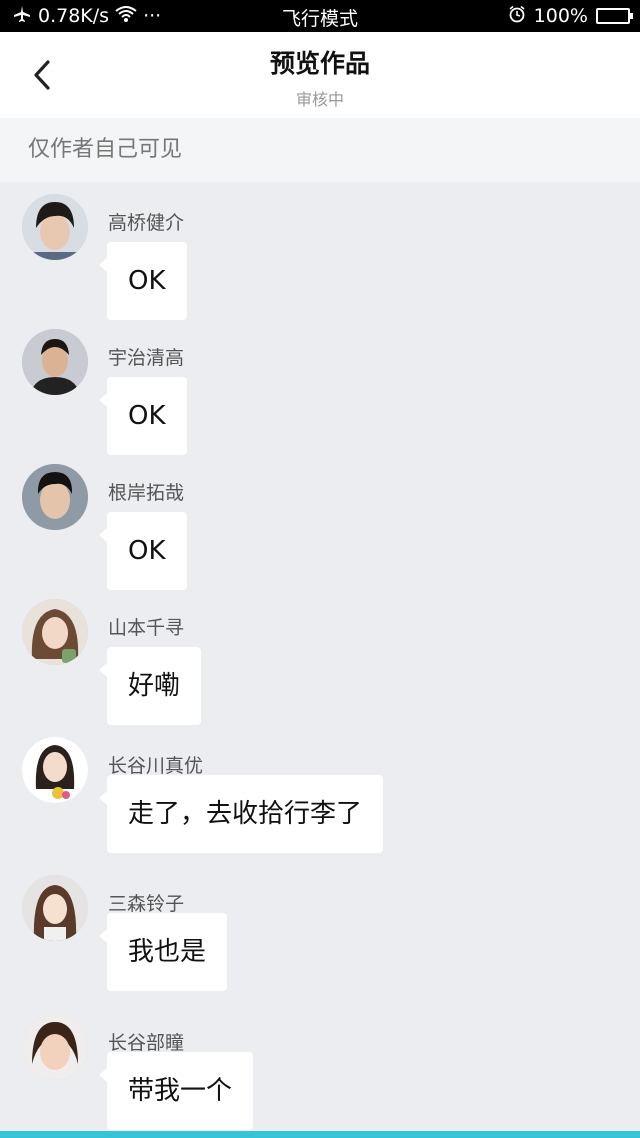 Image resolution: width=640 pixels, height=1138 pixels. Describe the element at coordinates (163, 952) in the screenshot. I see `message-bubble: 我也是` at that location.